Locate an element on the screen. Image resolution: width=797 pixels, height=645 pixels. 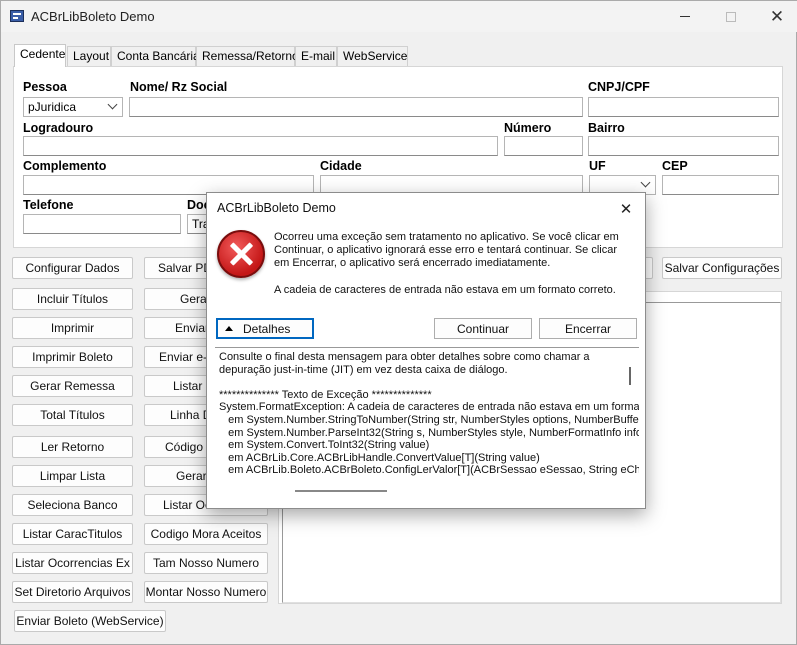
vertical-scrollbar is located at coordinates (630, 376).